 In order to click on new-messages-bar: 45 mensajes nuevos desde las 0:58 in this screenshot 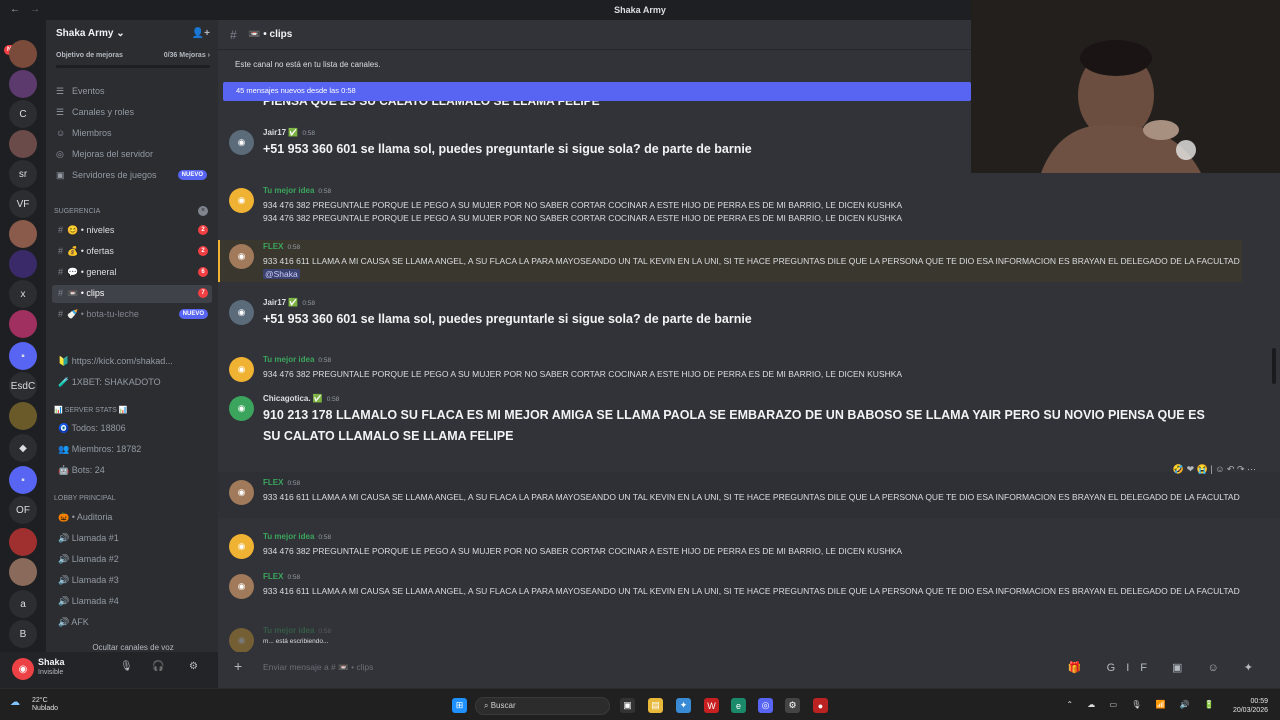, I will do `click(597, 91)`.